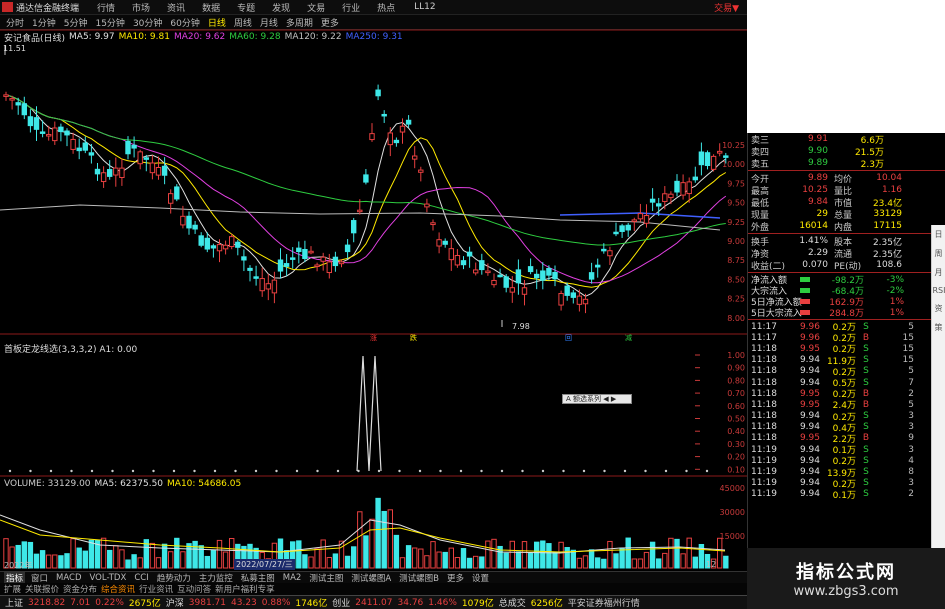 The image size is (945, 609). I want to click on index-change: 7.01, so click(80, 602).